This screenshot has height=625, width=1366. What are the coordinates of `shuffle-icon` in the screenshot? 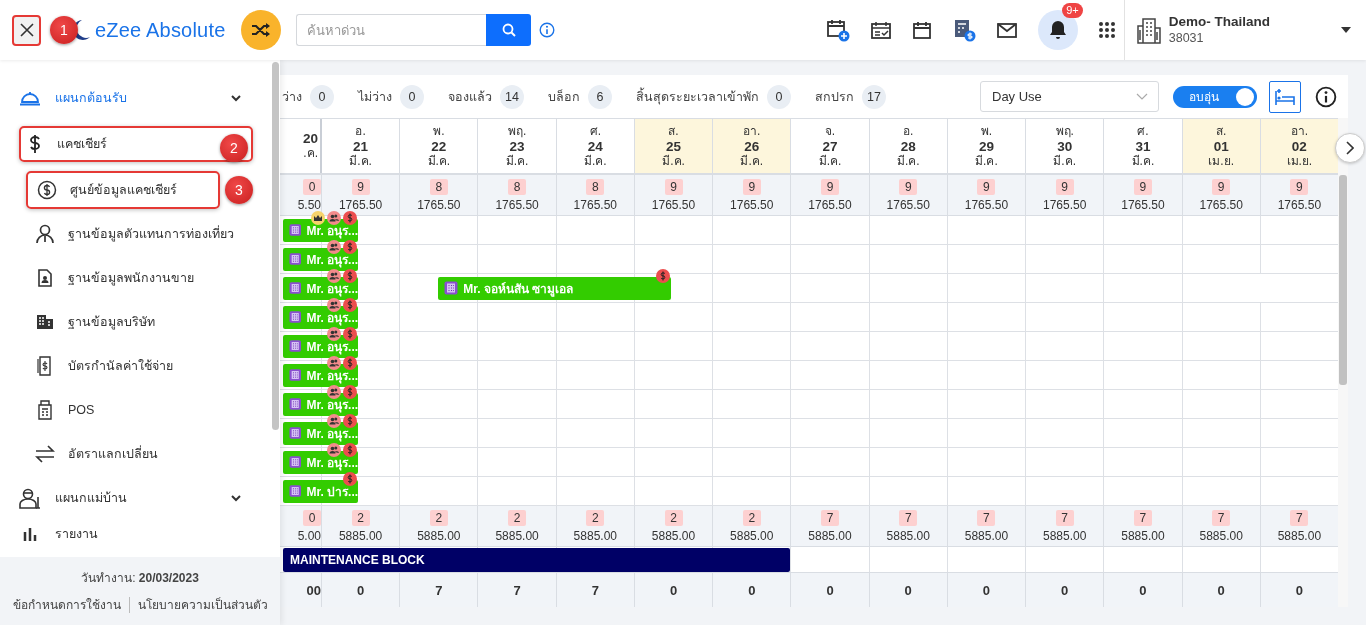 It's located at (261, 30).